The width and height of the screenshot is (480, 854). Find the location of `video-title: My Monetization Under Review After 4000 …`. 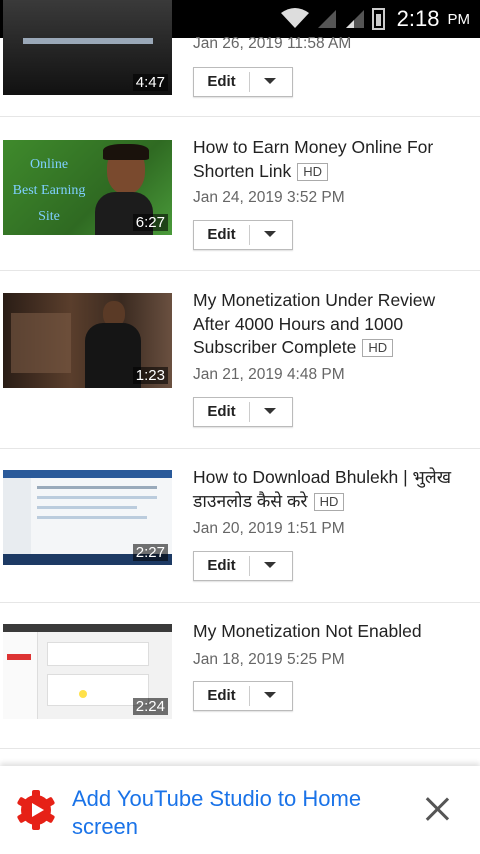

video-title: My Monetization Under Review After 4000 … is located at coordinates (328, 324).